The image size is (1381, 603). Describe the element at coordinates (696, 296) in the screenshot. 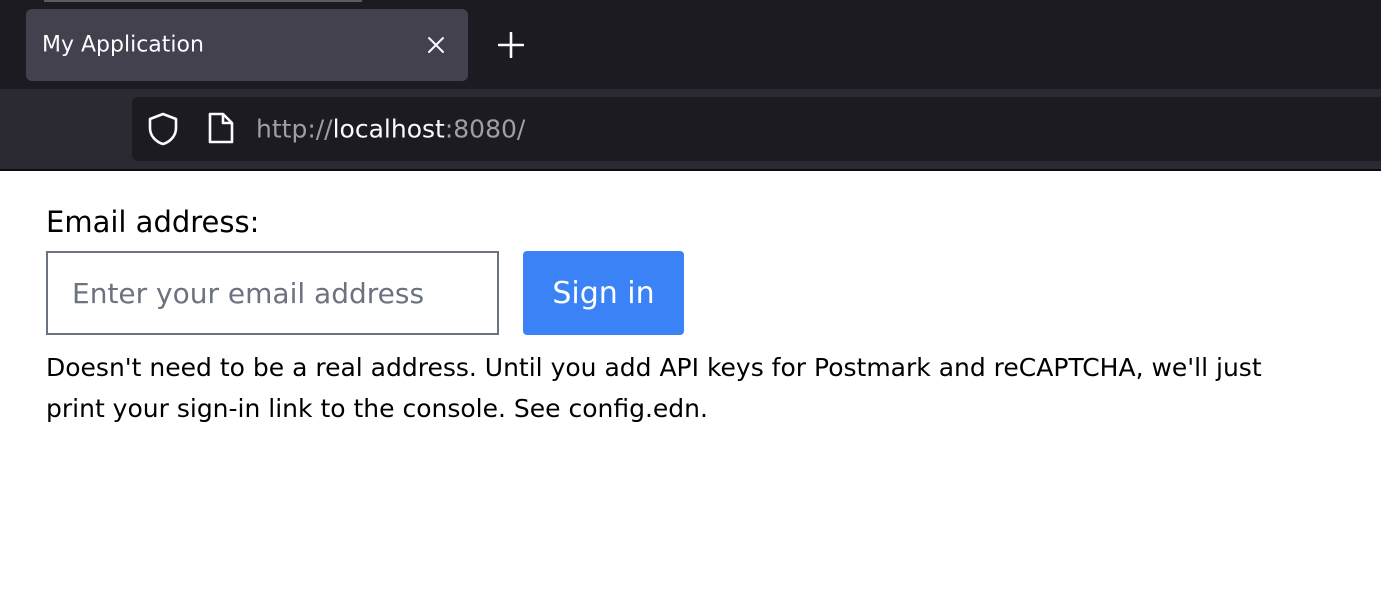

I see `form-row: Sign in` at that location.